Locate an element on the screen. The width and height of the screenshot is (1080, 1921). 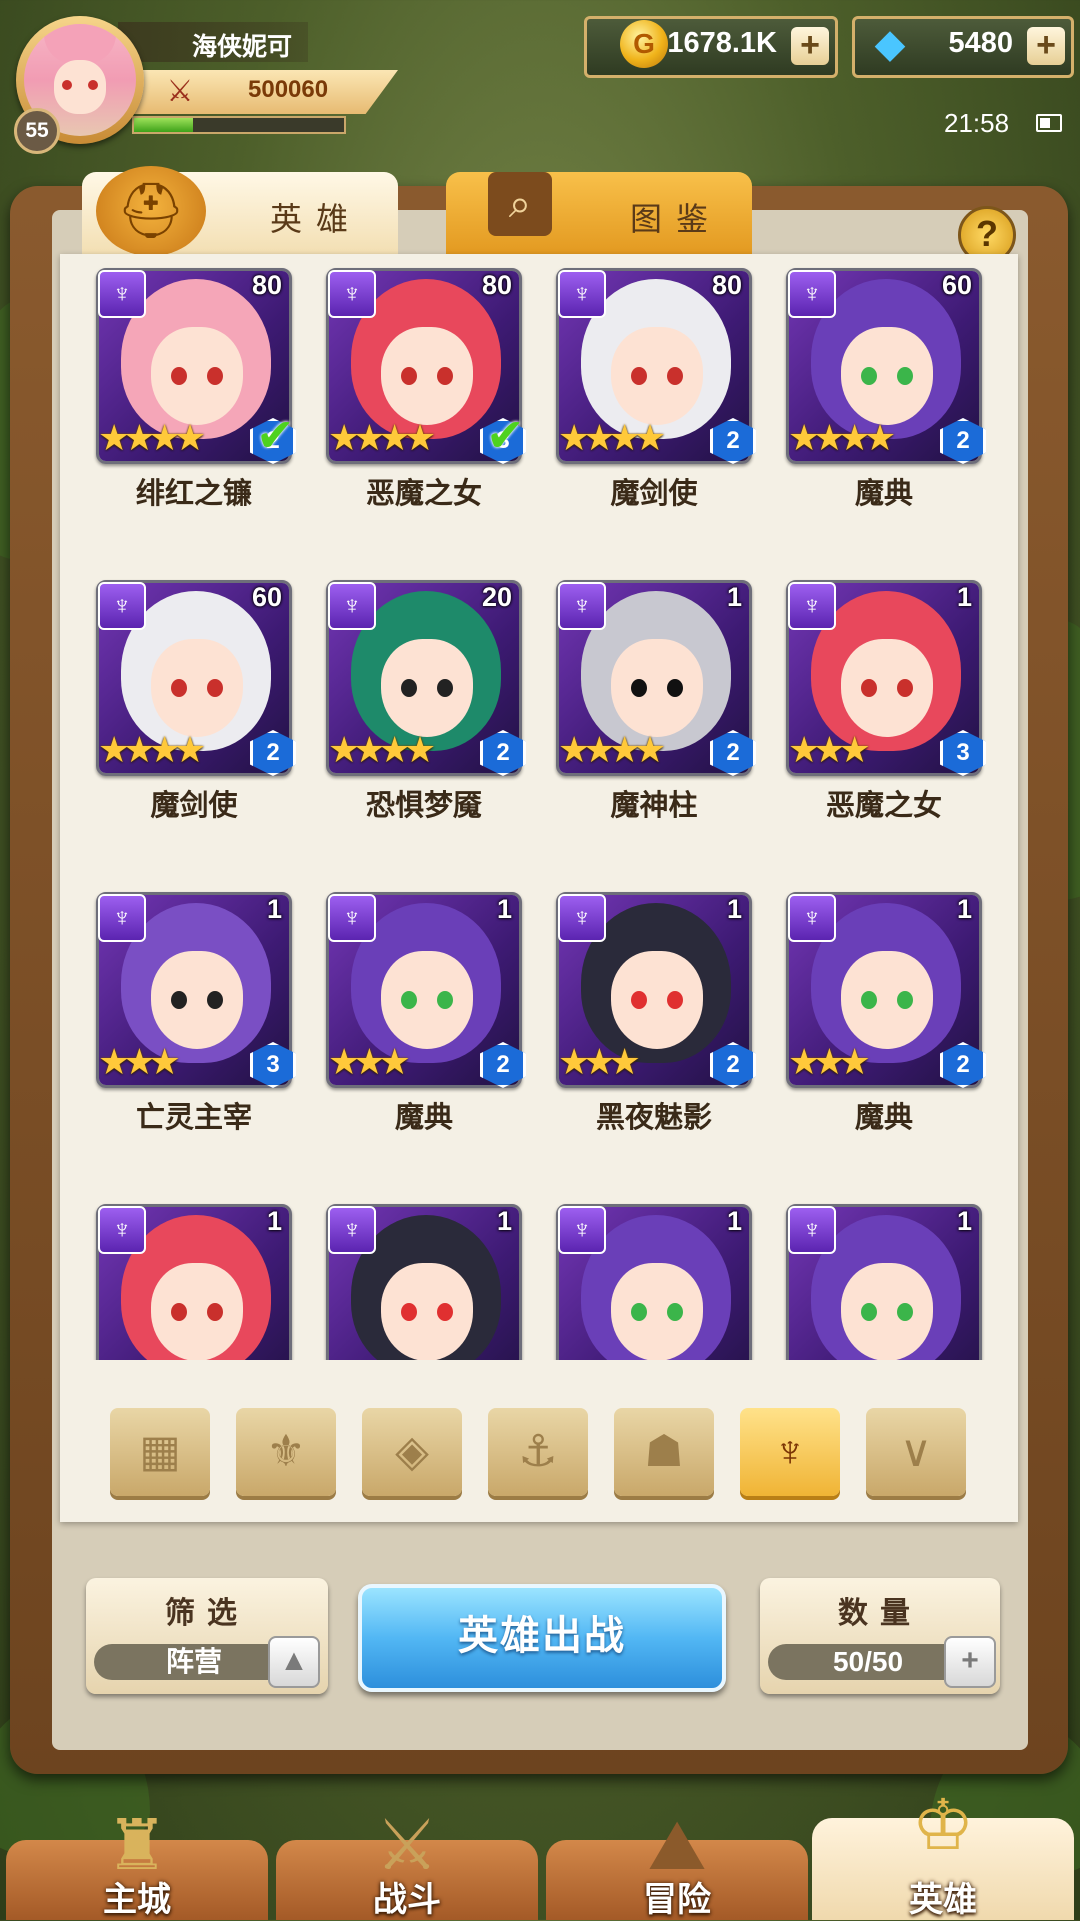
nav-label: 冒险 is located at coordinates (677, 1900).